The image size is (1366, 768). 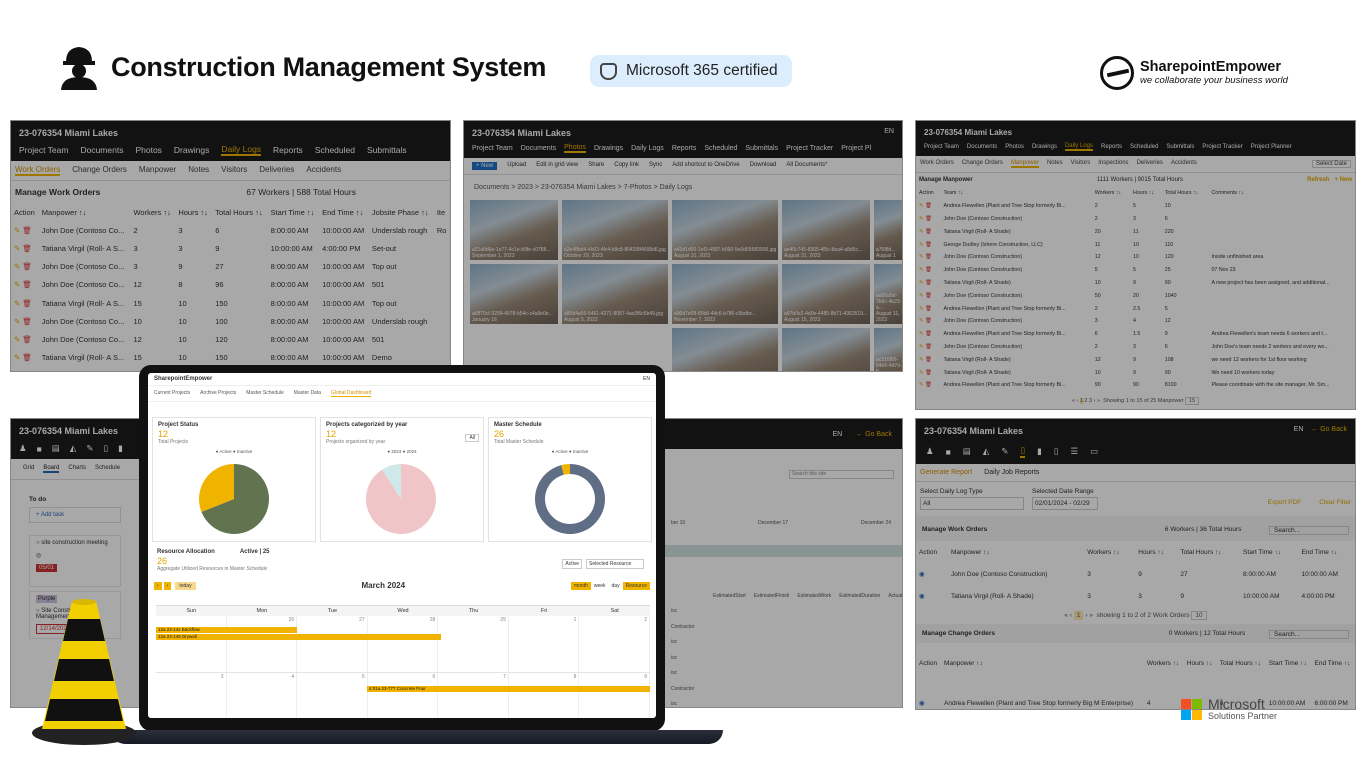 I want to click on calendar-day: 7, so click(x=473, y=695).